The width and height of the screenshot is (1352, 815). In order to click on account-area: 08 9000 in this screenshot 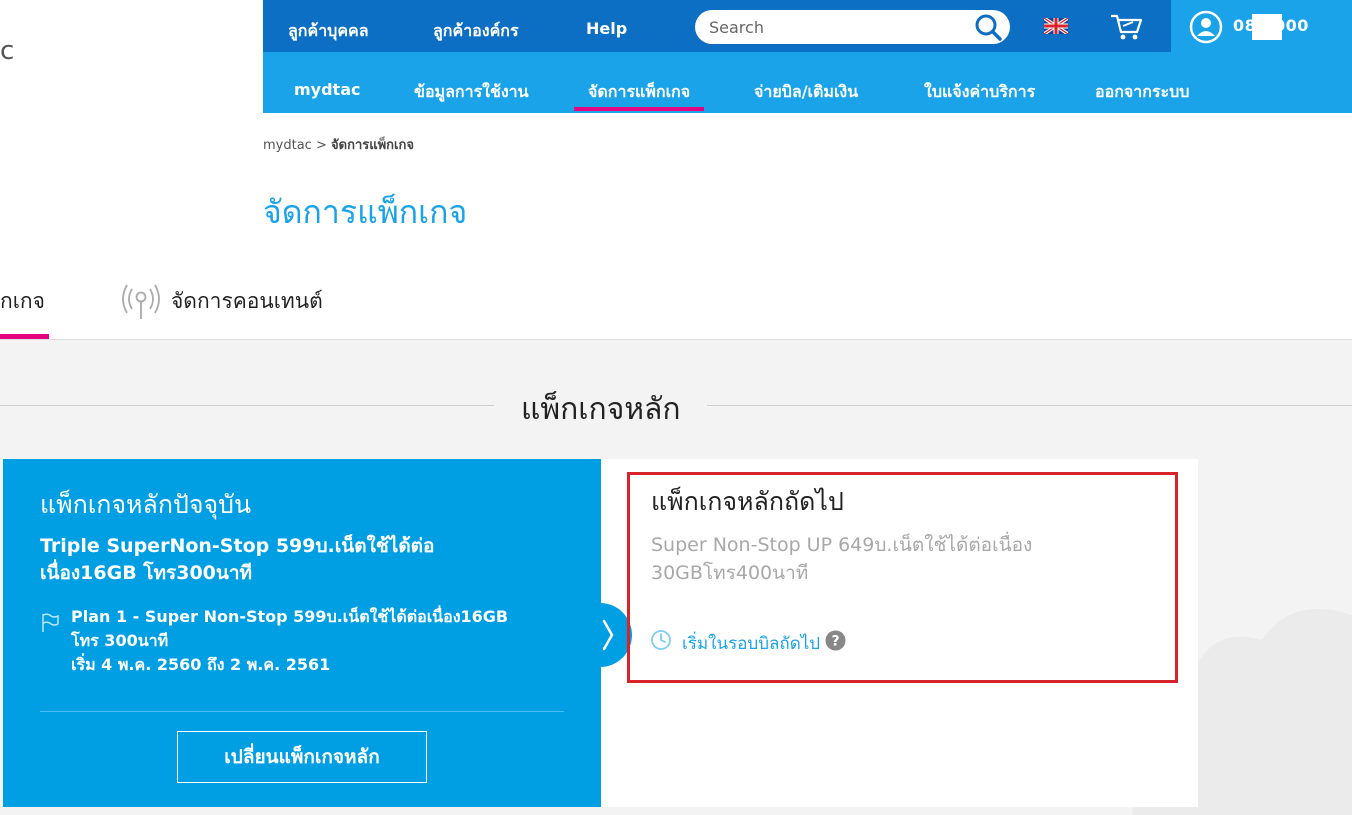, I will do `click(1261, 26)`.